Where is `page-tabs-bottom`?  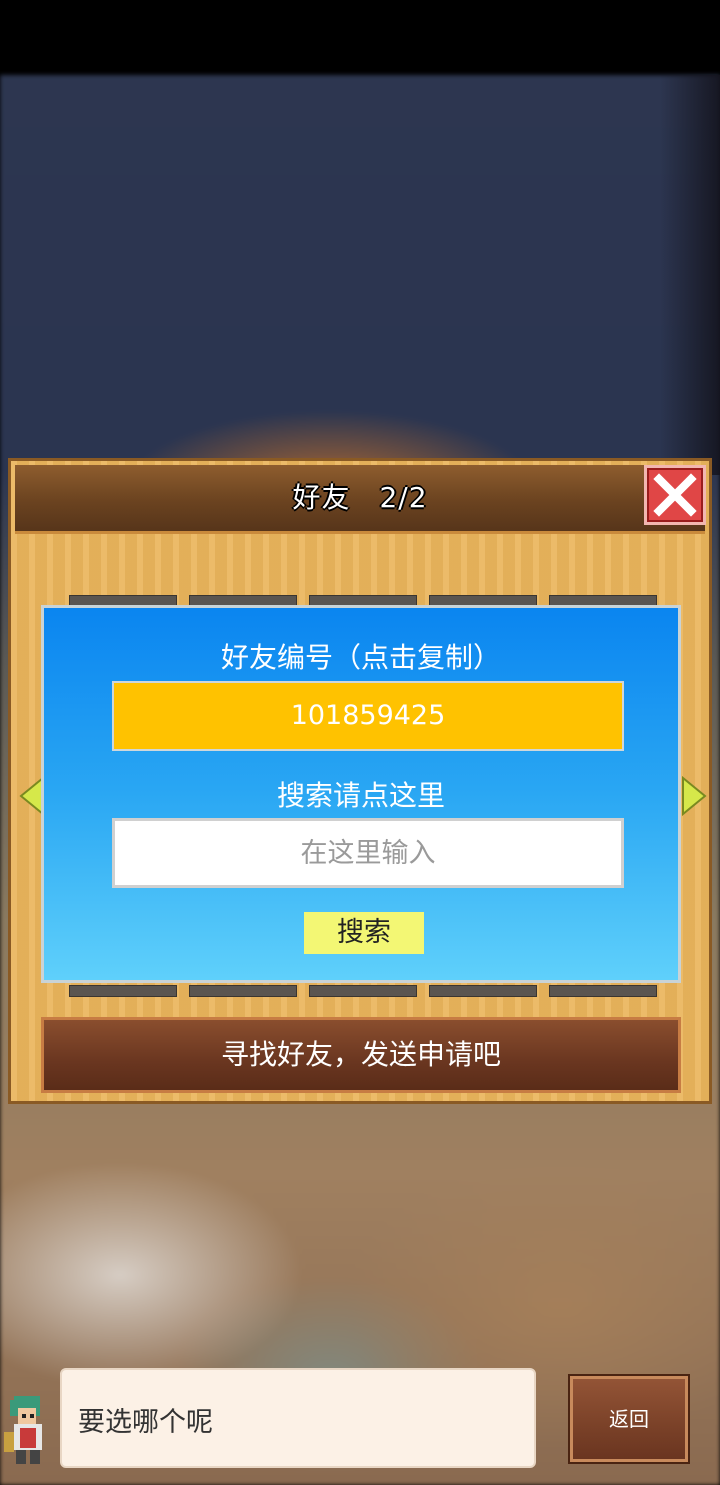 page-tabs-bottom is located at coordinates (369, 991).